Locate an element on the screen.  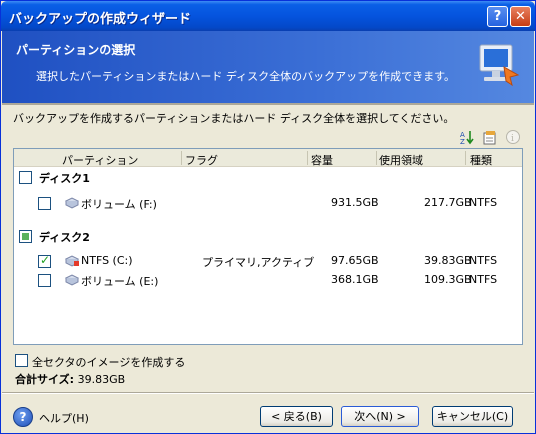
window-title: バックアップの作成ウィザード is located at coordinates (100, 19).